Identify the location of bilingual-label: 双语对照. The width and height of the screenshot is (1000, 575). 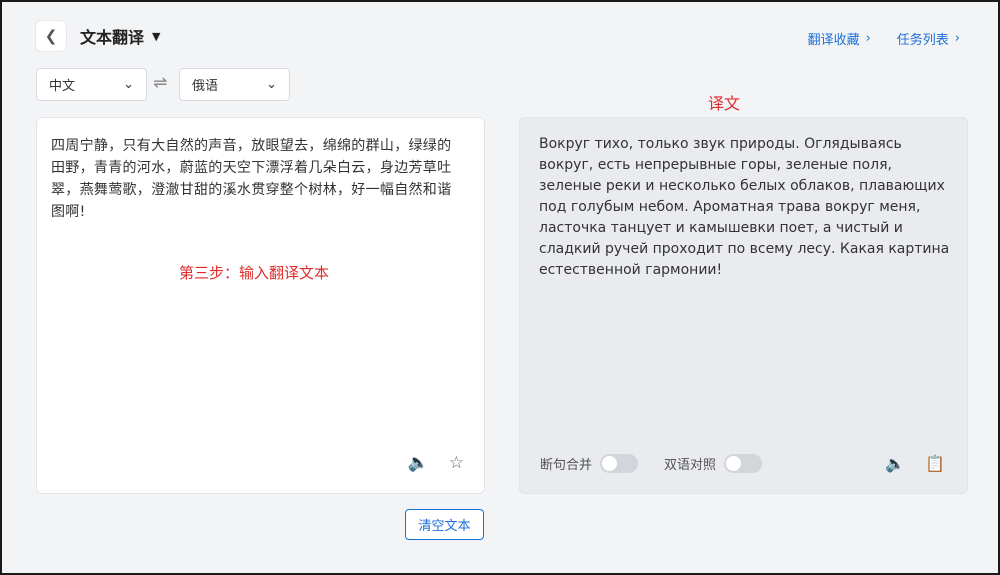
(690, 465).